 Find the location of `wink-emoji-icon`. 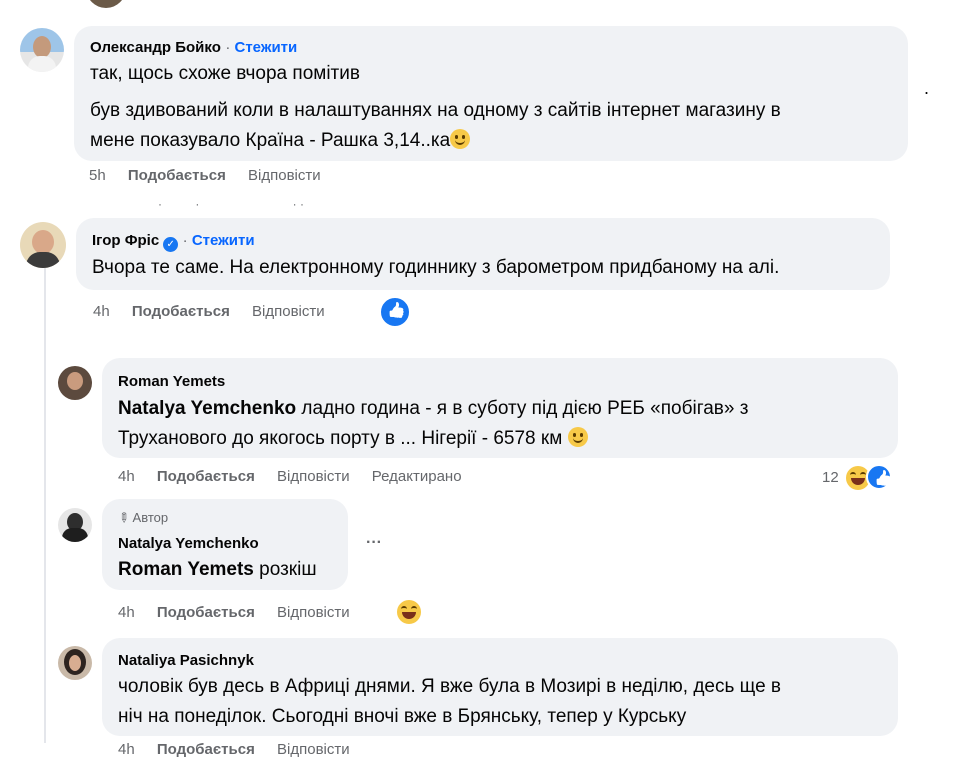

wink-emoji-icon is located at coordinates (577, 437).